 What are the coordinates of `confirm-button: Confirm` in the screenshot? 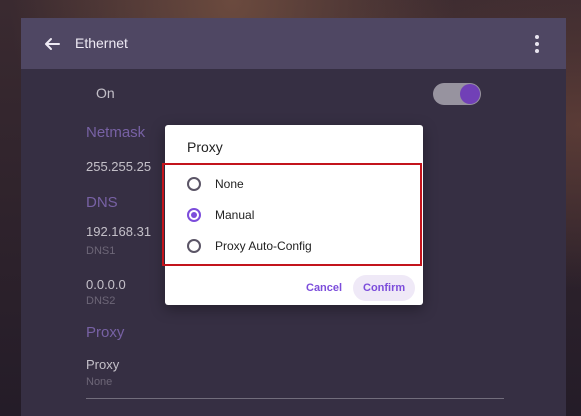 It's located at (384, 288).